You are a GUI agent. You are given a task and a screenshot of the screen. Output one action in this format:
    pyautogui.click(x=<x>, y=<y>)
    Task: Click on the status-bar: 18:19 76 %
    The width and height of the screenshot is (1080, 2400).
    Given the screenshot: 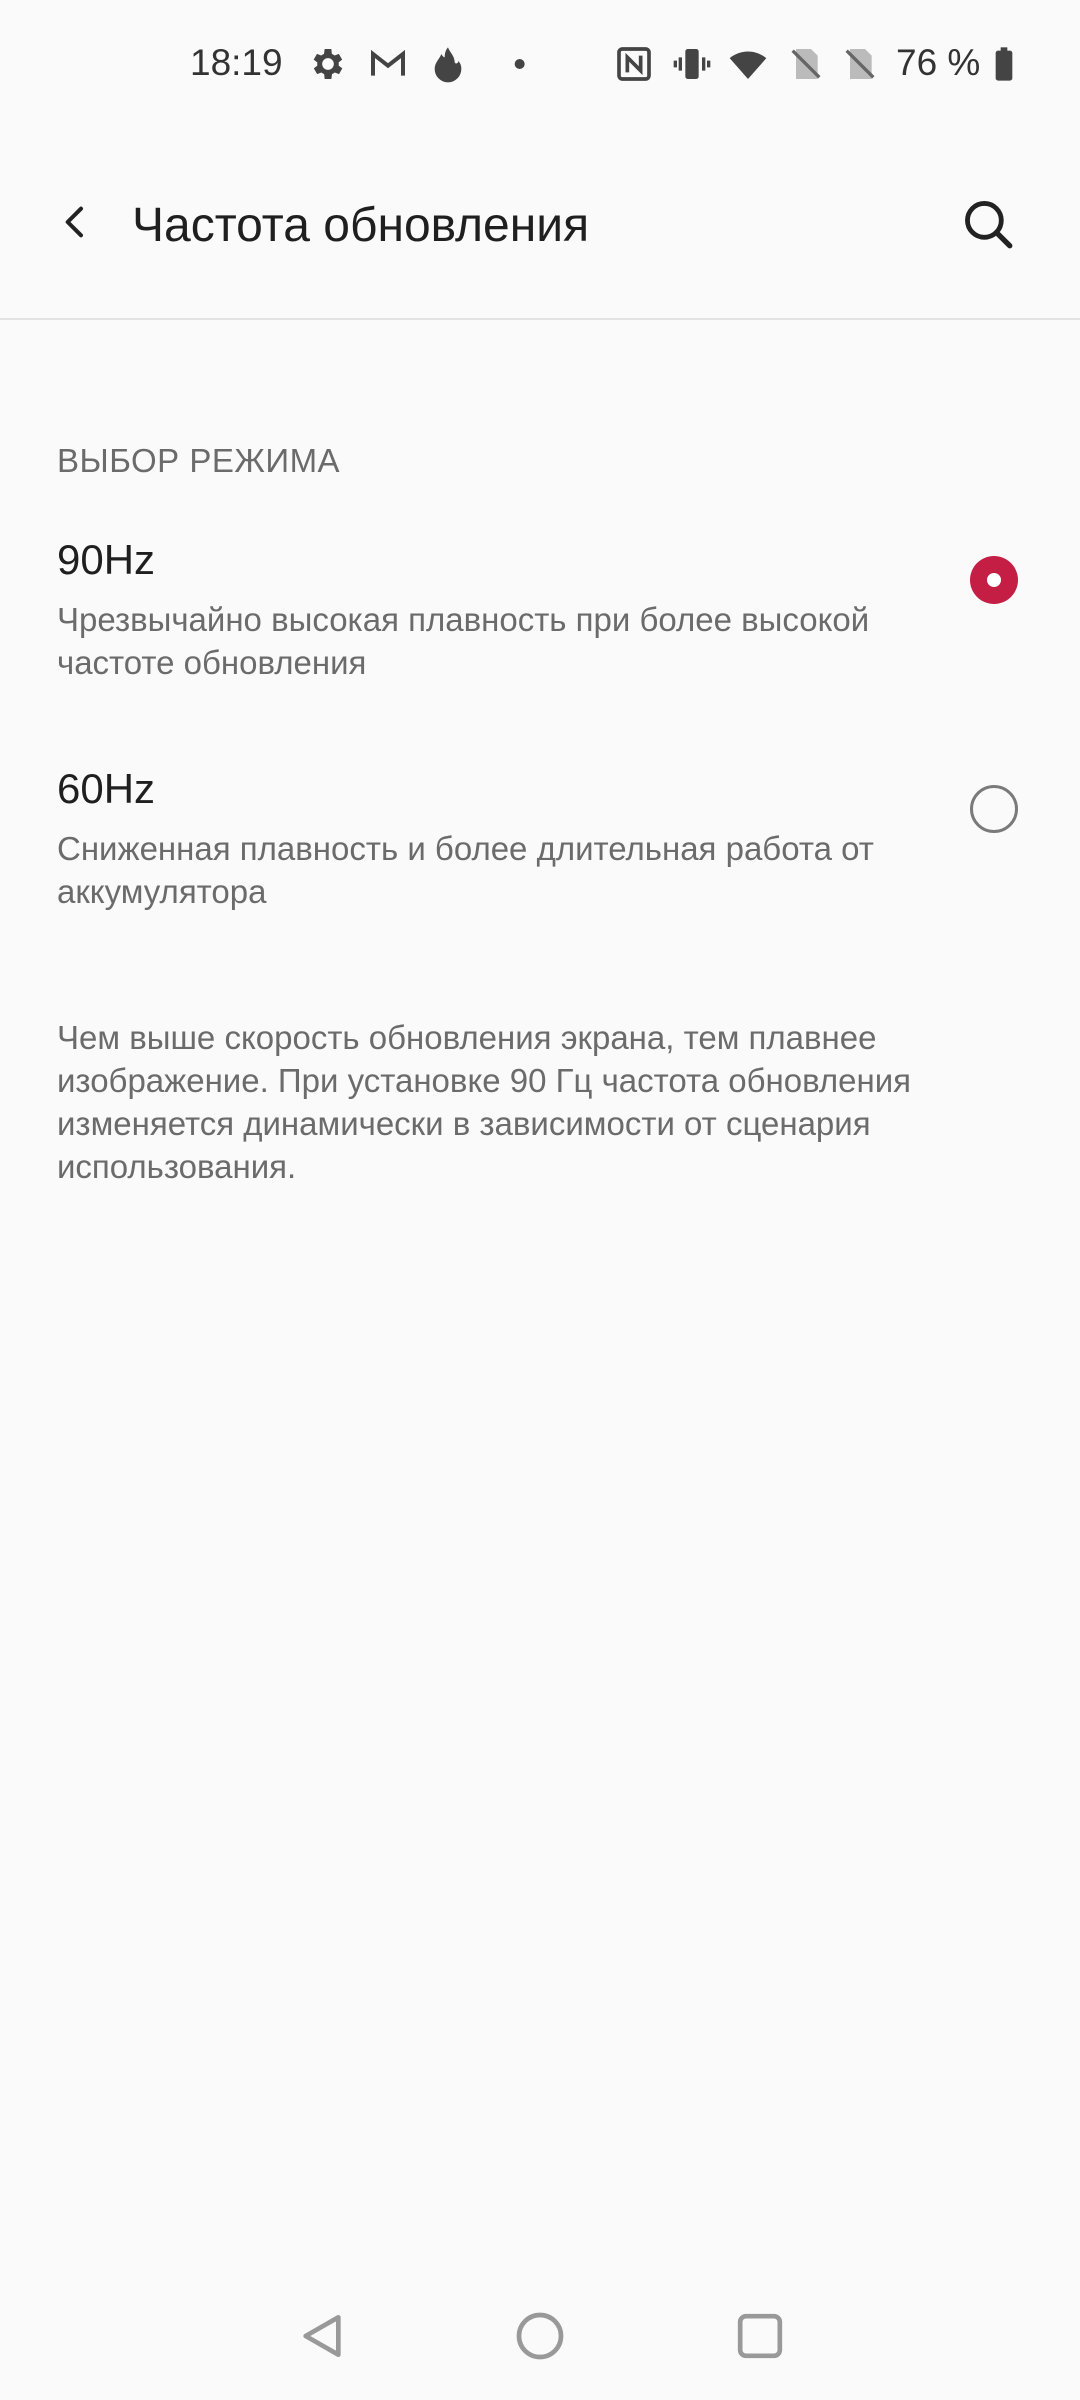 What is the action you would take?
    pyautogui.click(x=540, y=64)
    